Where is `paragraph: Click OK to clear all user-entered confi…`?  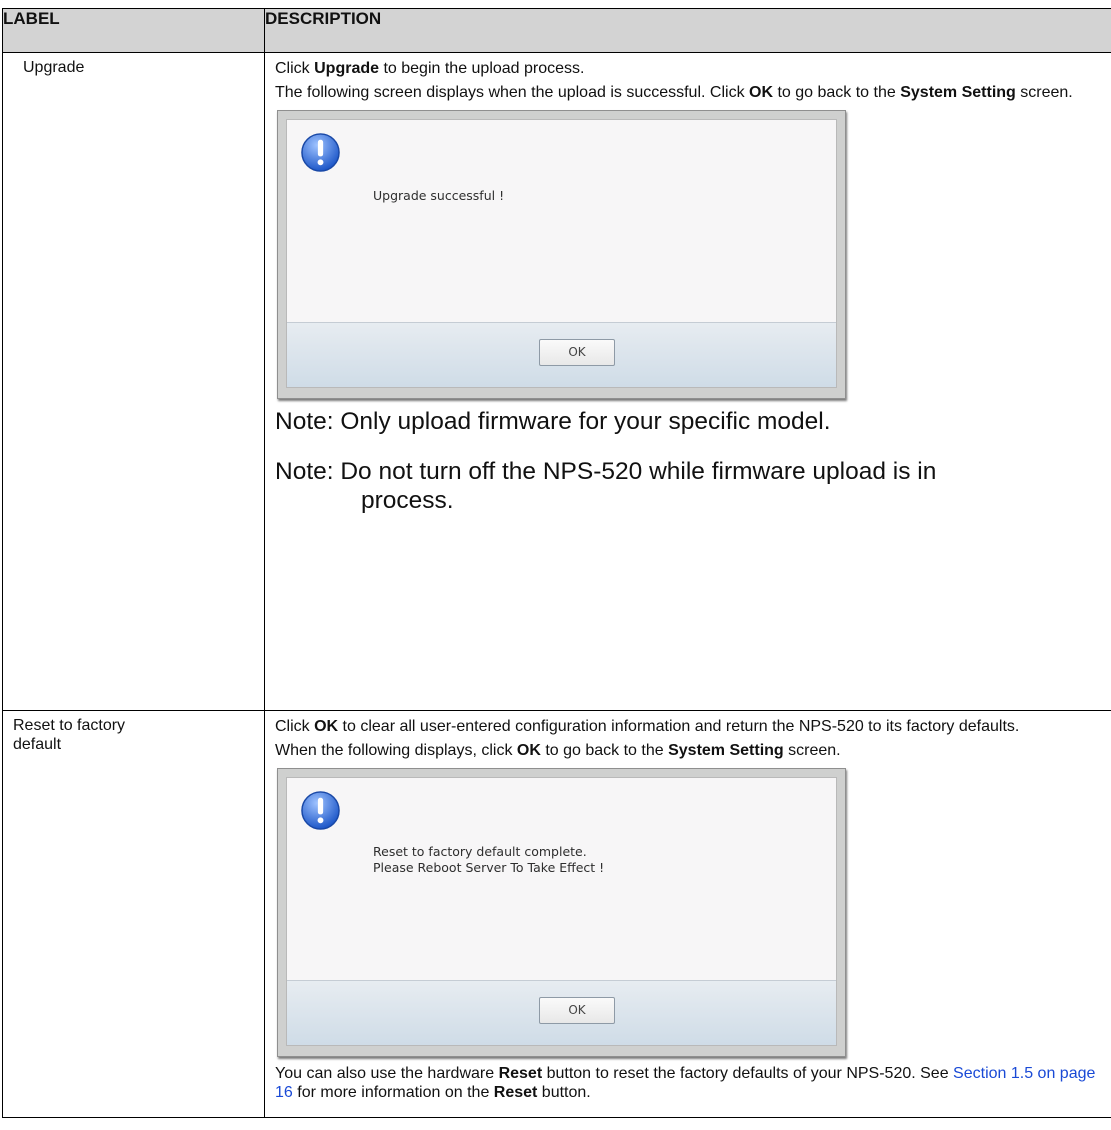
paragraph: Click OK to clear all user-entered confi… is located at coordinates (647, 726).